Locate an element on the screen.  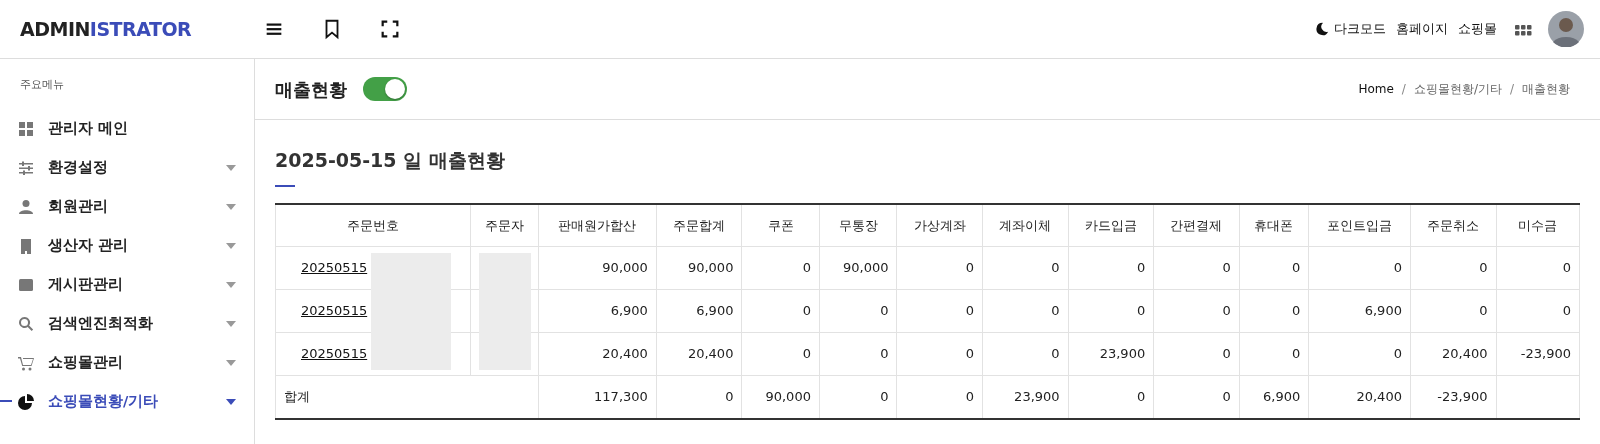
search-icon is located at coordinates (26, 323).